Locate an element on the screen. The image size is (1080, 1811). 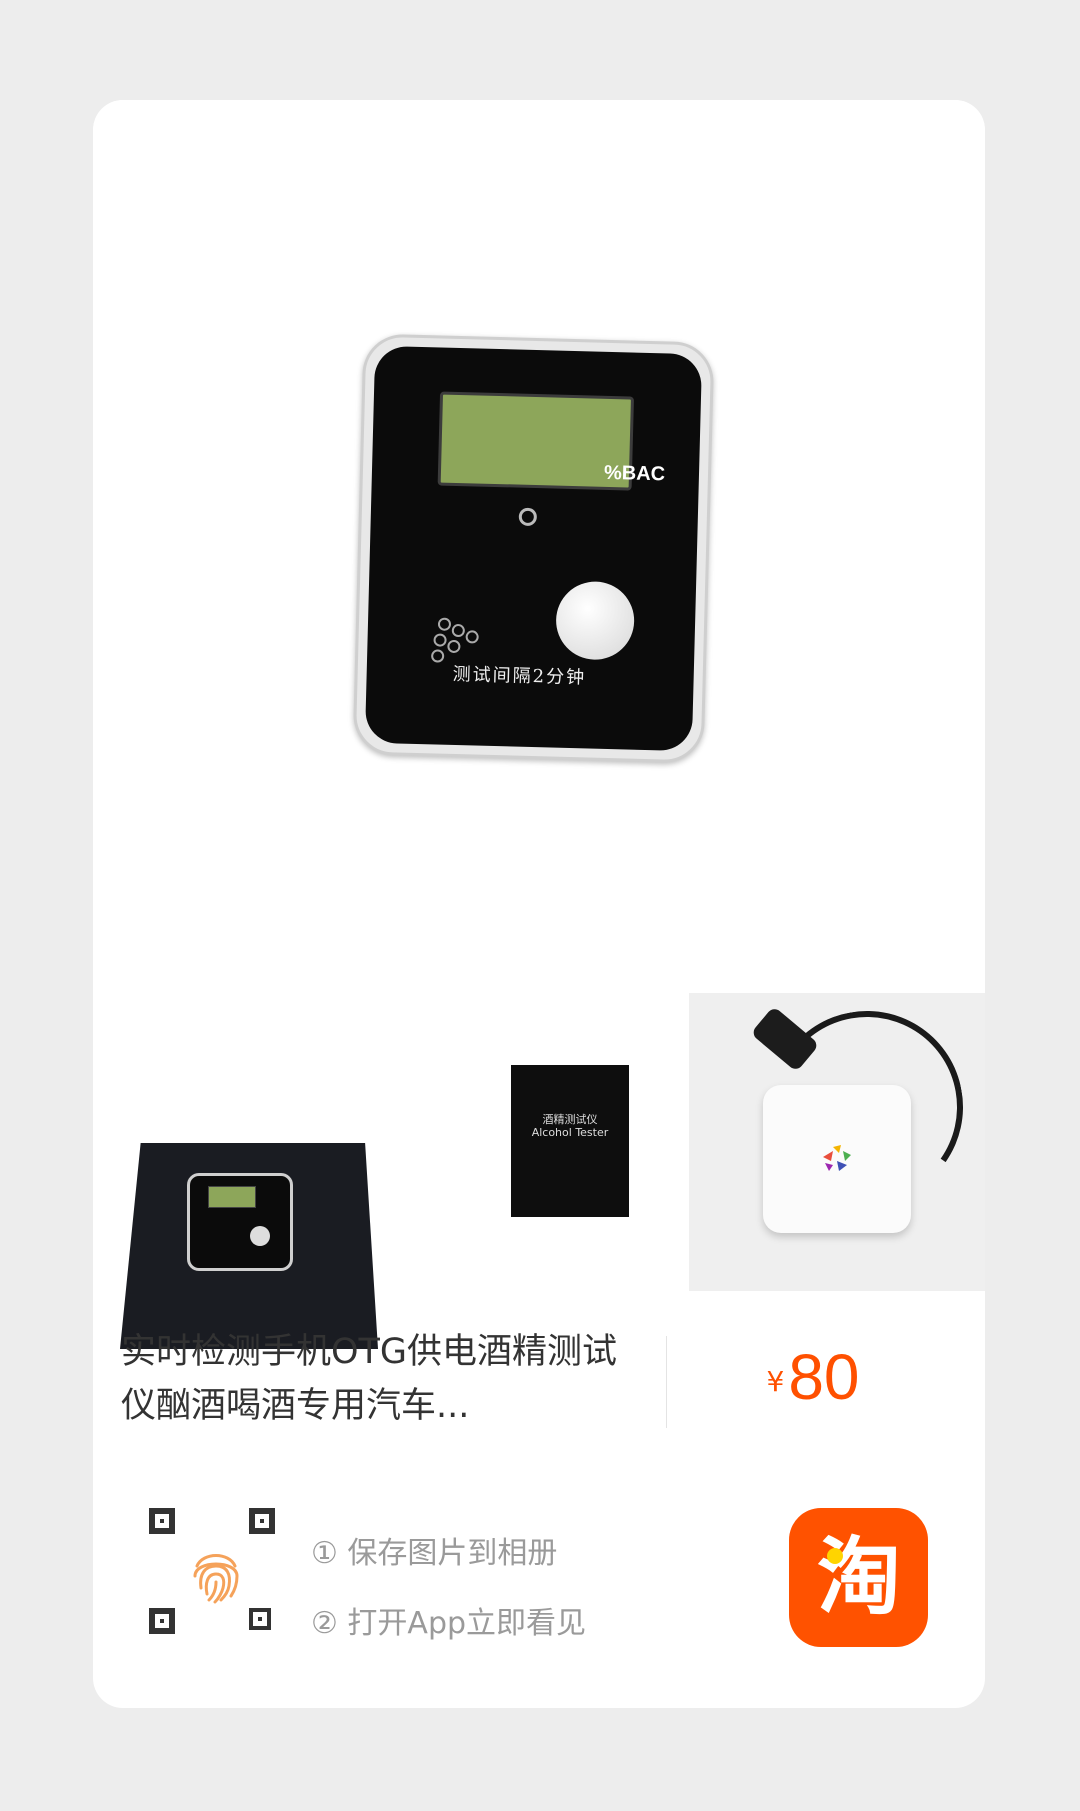
price: ¥80 is located at coordinates (813, 1377).